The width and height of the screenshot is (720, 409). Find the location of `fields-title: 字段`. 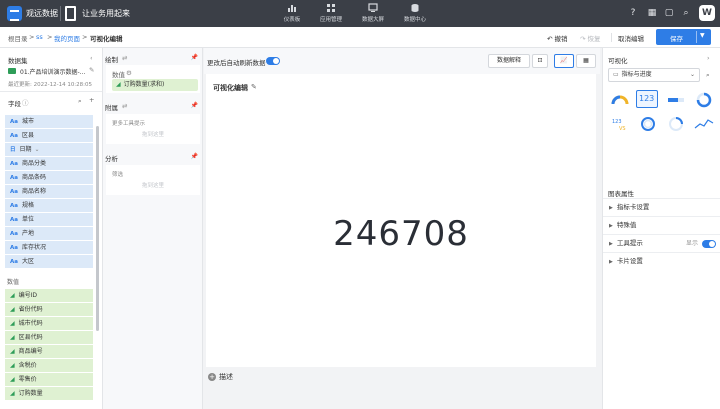

fields-title: 字段 is located at coordinates (14, 104).